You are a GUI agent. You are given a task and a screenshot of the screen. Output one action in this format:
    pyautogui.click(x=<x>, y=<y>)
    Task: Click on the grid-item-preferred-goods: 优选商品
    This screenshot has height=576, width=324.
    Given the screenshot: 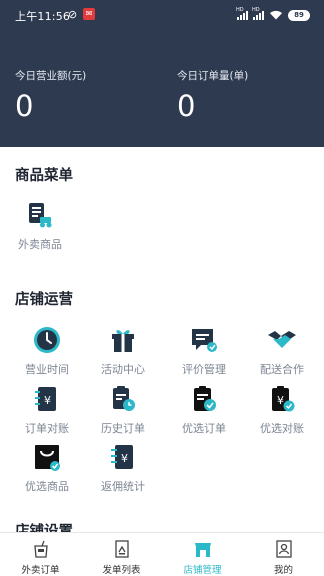 What is the action you would take?
    pyautogui.click(x=47, y=468)
    